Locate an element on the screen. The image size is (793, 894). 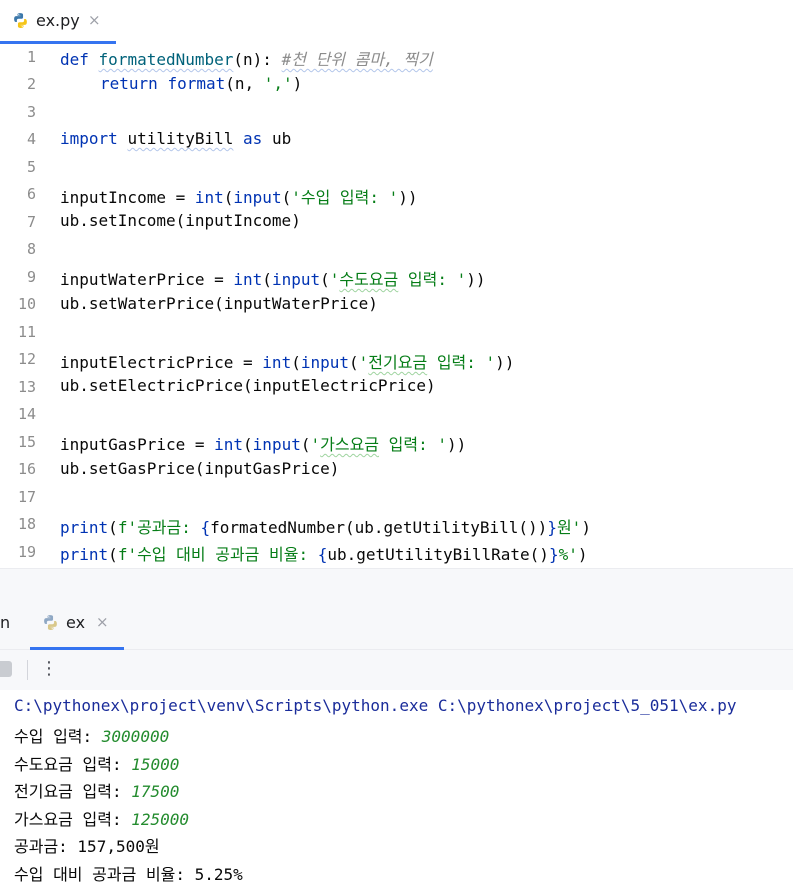
tab-close-icon: × is located at coordinates (94, 20).